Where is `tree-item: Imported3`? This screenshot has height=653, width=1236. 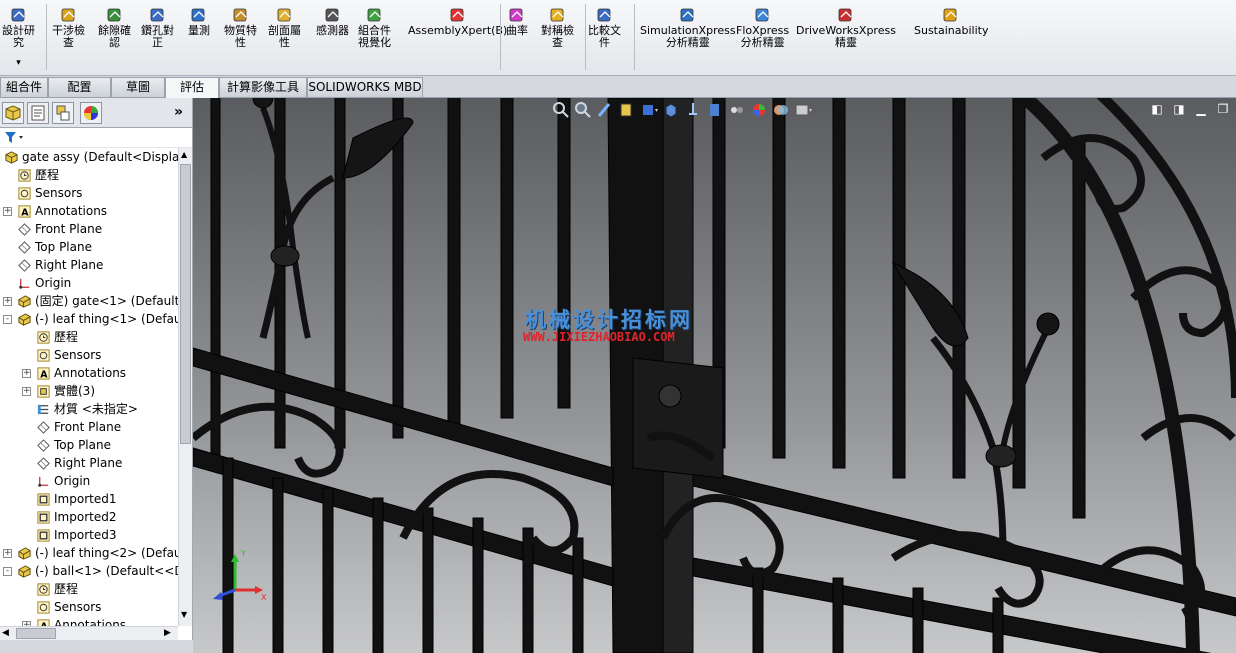 tree-item: Imported3 is located at coordinates (89, 535).